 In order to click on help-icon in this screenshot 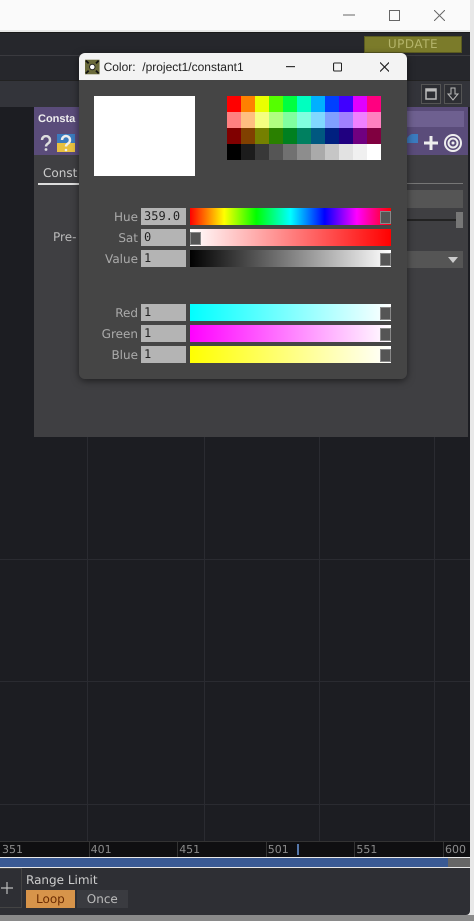, I will do `click(46, 143)`.